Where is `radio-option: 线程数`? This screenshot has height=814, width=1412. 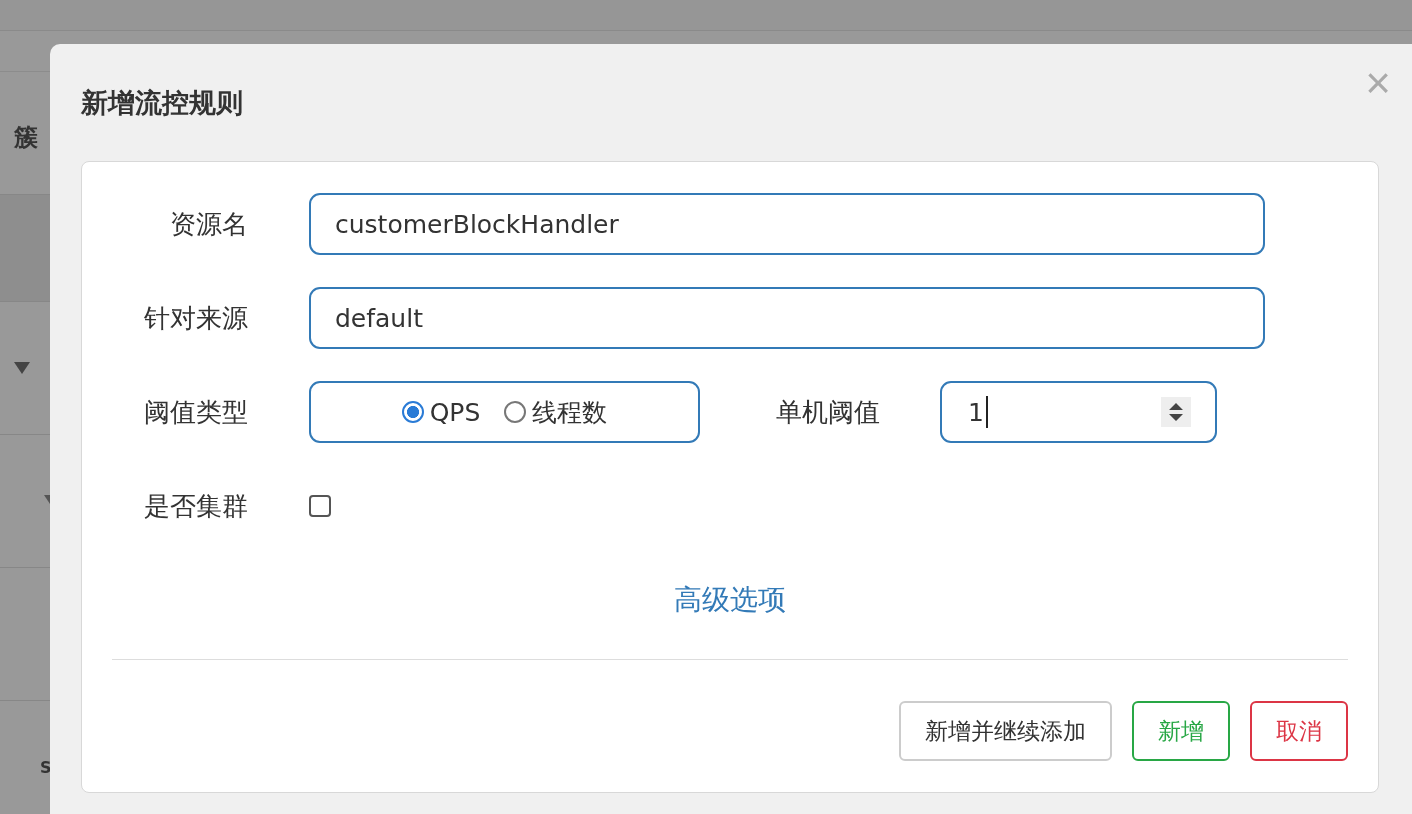
radio-option: 线程数 is located at coordinates (556, 412).